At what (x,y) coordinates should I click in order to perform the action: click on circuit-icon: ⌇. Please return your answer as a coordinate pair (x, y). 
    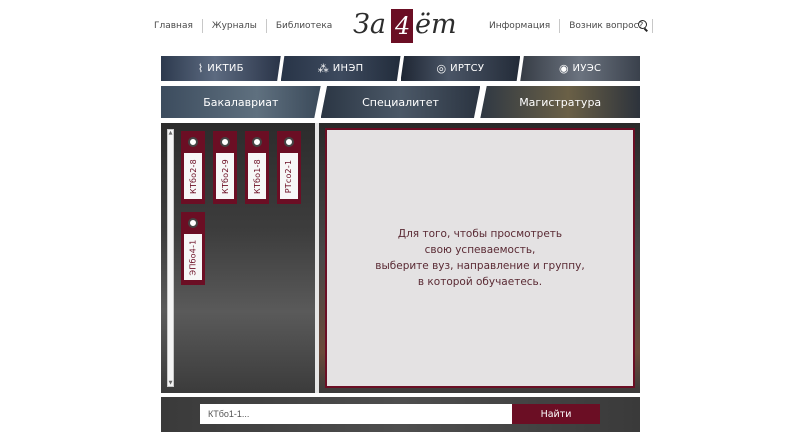
    Looking at the image, I should click on (200, 68).